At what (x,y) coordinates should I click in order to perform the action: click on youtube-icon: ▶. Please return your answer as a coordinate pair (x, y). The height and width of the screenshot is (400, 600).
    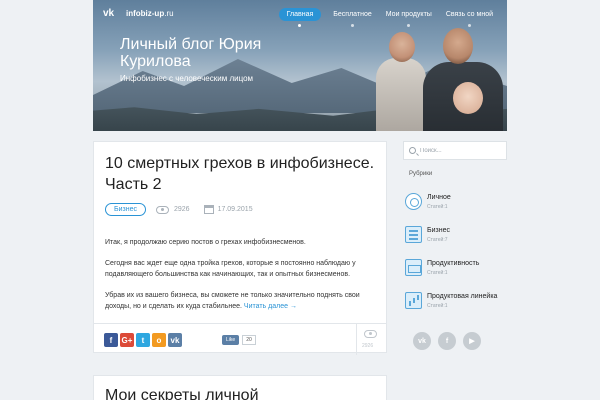
    Looking at the image, I should click on (472, 341).